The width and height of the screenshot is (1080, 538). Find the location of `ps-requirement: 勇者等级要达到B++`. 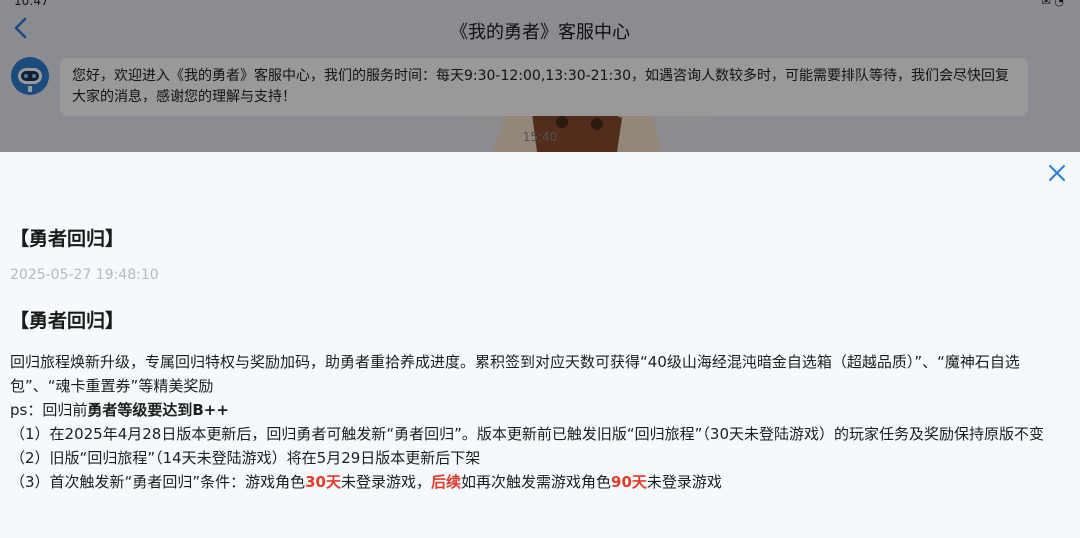

ps-requirement: 勇者等级要达到B++ is located at coordinates (158, 410).